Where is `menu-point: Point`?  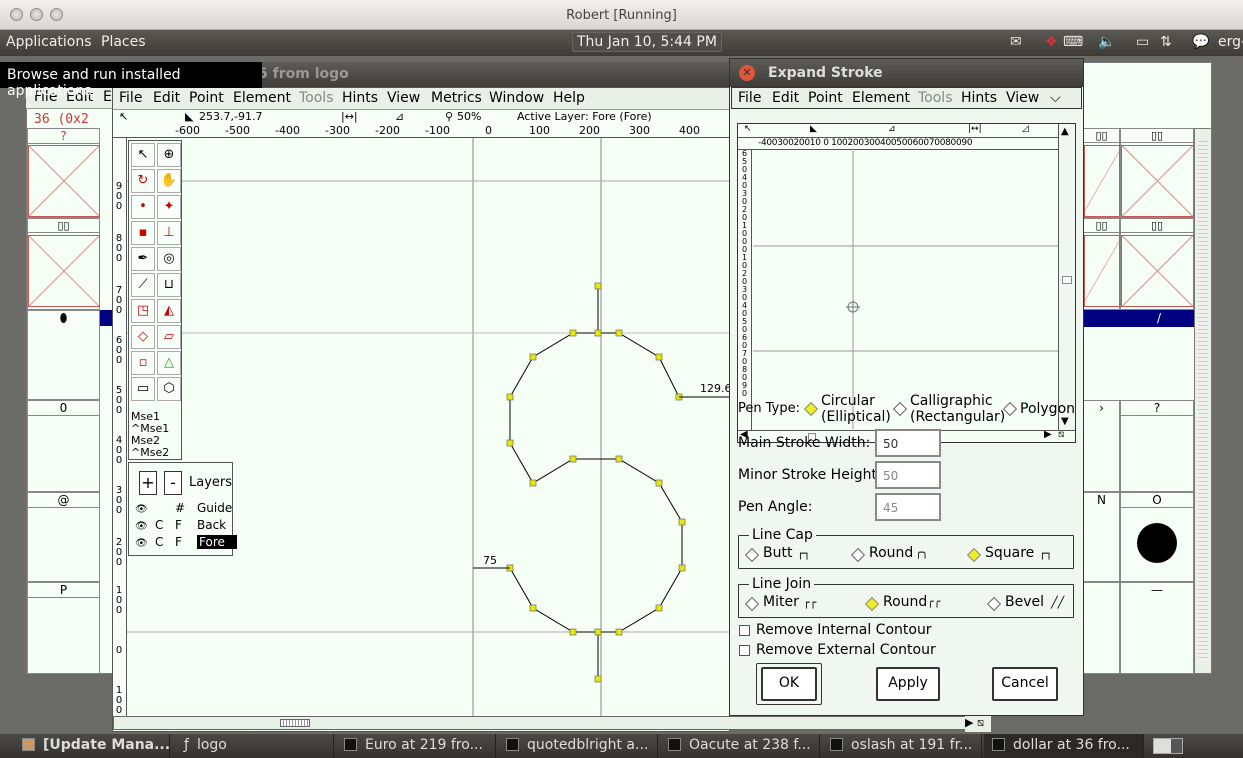
menu-point: Point is located at coordinates (206, 98).